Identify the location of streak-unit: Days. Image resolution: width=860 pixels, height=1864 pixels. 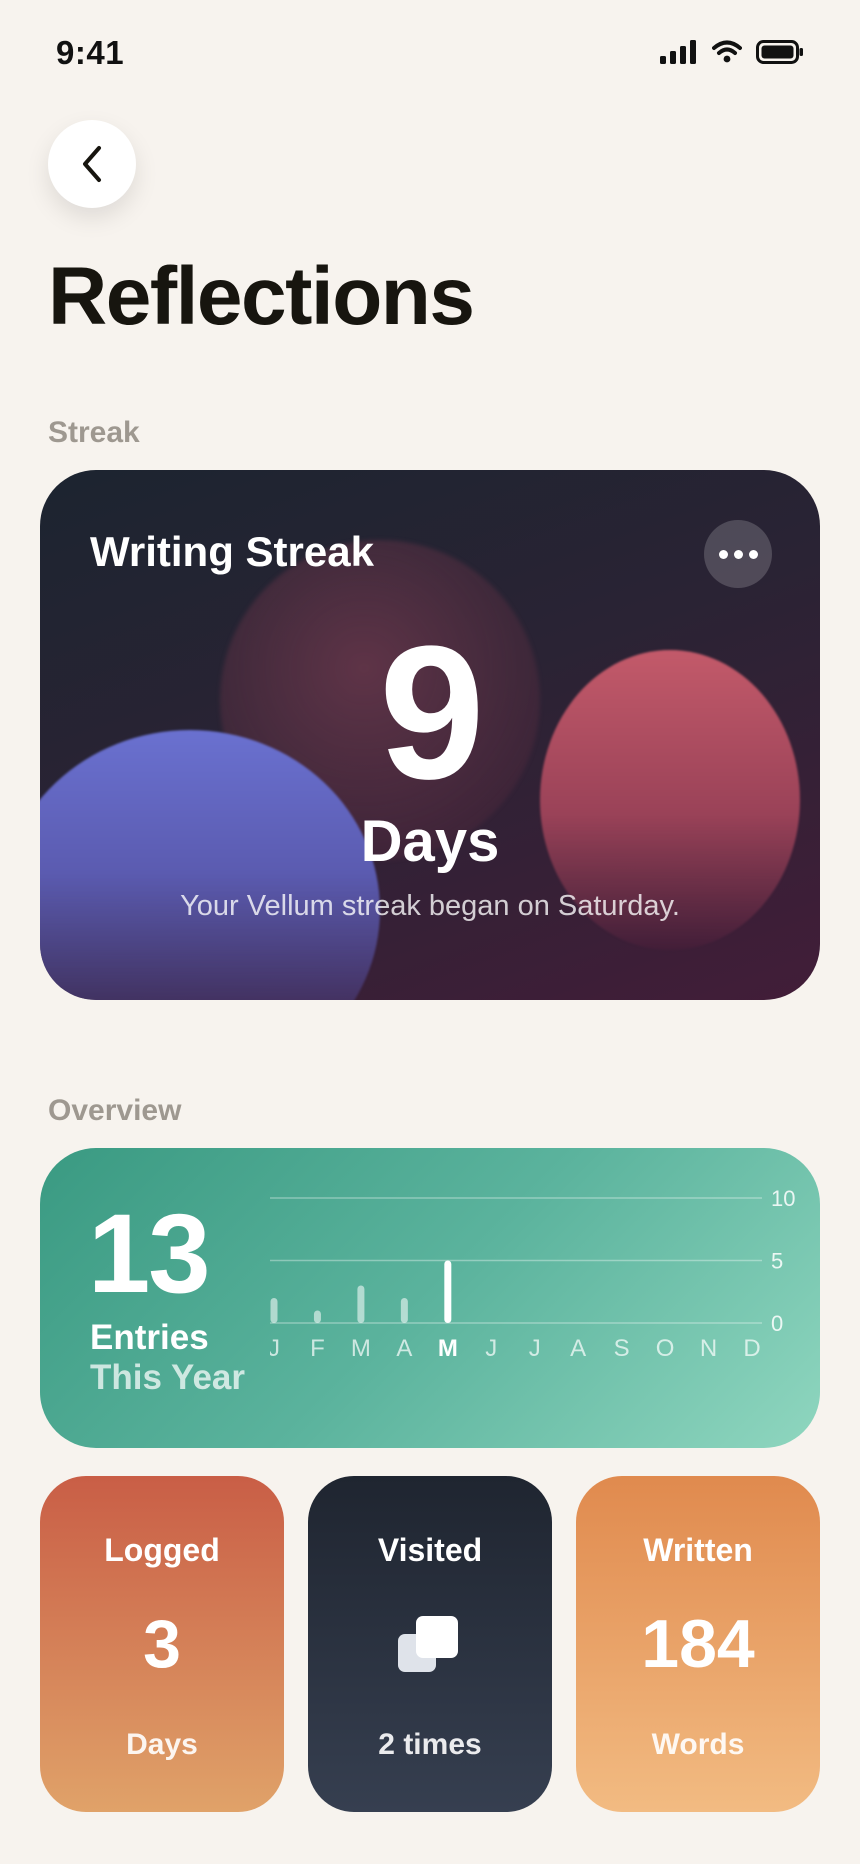
(430, 841).